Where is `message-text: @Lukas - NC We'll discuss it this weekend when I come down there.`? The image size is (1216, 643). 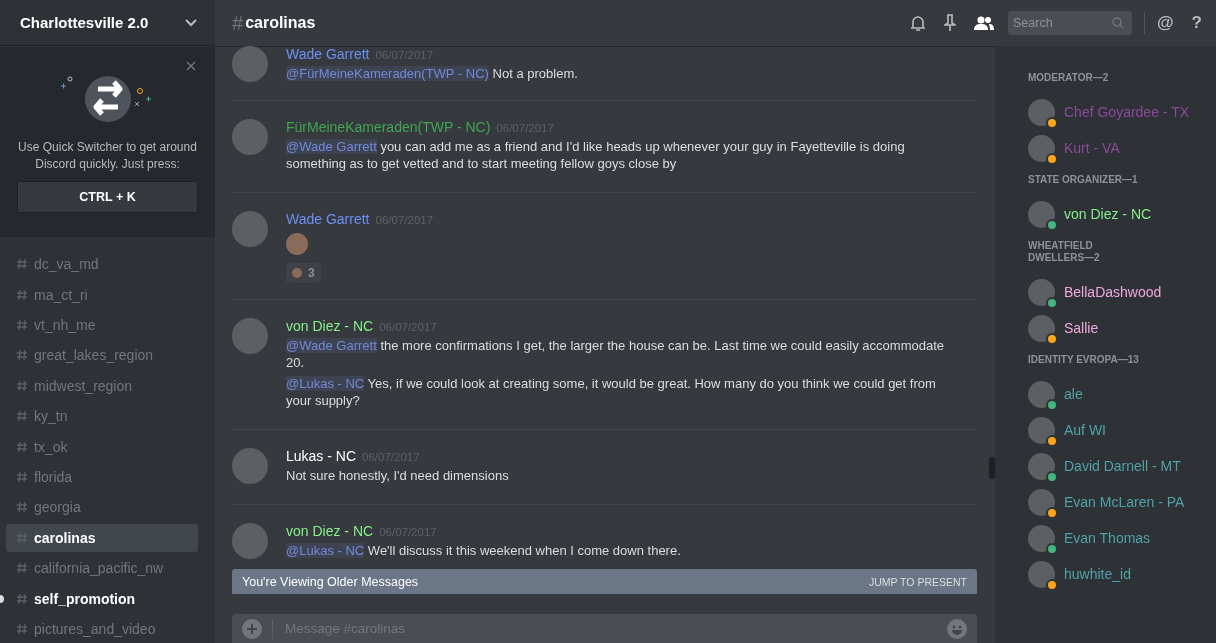 message-text: @Lukas - NC We'll discuss it this weekend when I come down there. is located at coordinates (484, 550).